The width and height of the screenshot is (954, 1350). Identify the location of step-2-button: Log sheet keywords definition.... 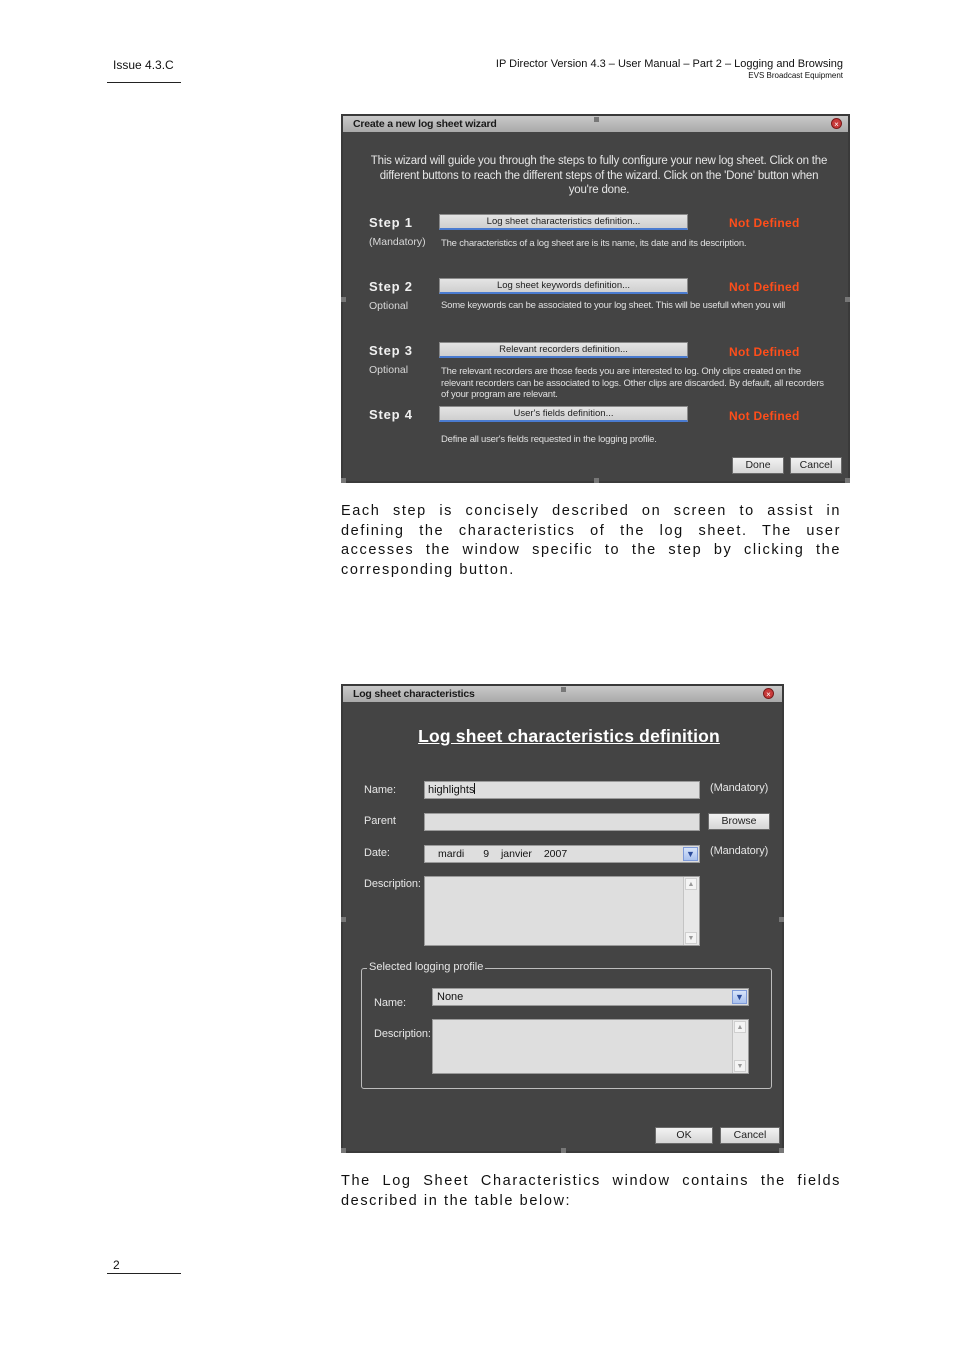
(563, 286).